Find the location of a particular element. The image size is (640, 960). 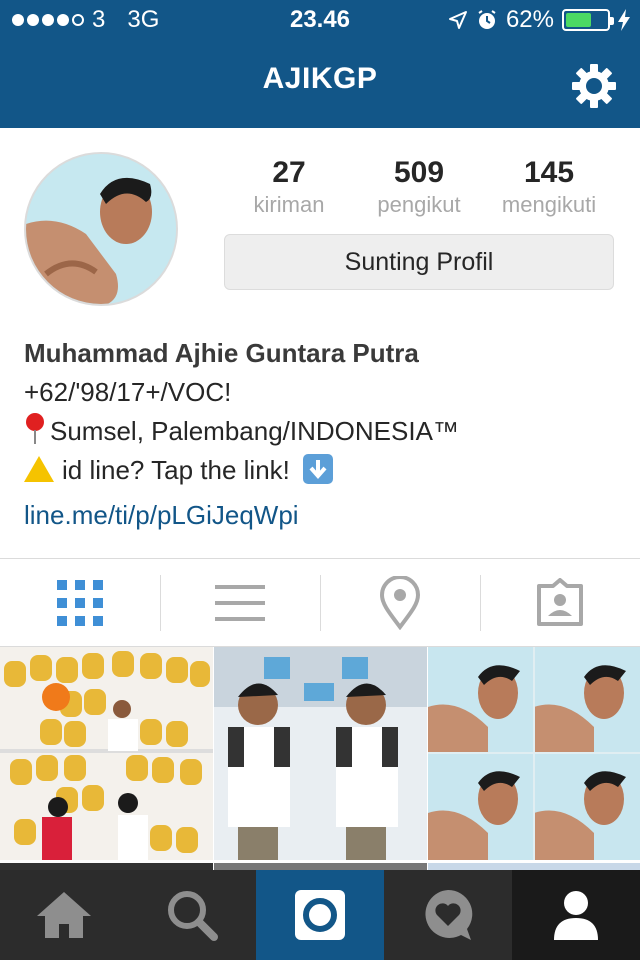

stat-label: mengikuti is located at coordinates (549, 204).